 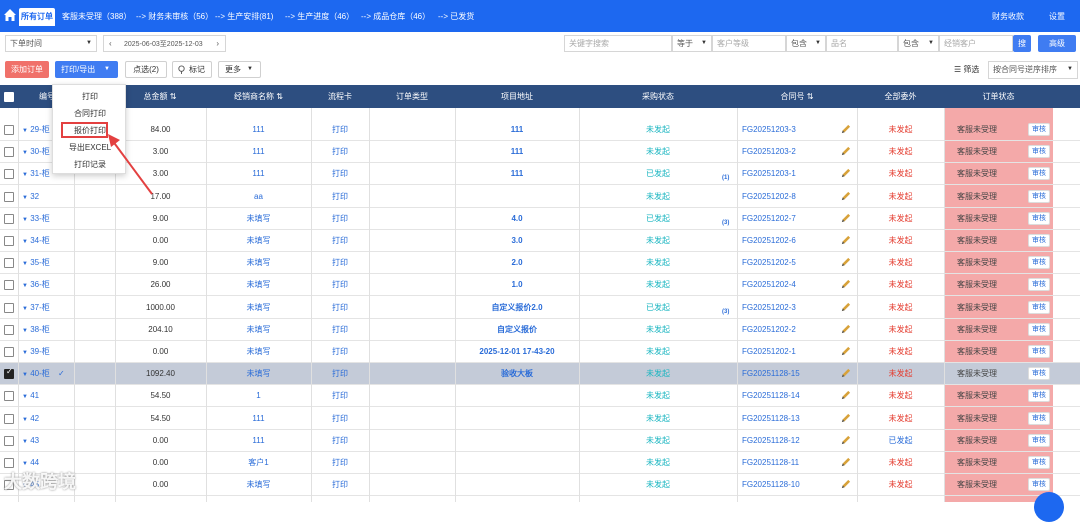 I want to click on contract-no: FG20251128-12, so click(x=771, y=441).